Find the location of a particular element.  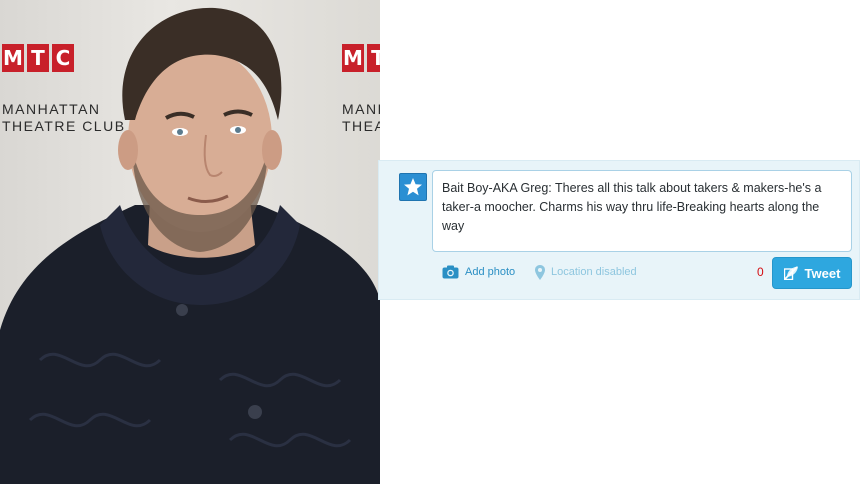

add-photo-label: Add photo is located at coordinates (490, 272).